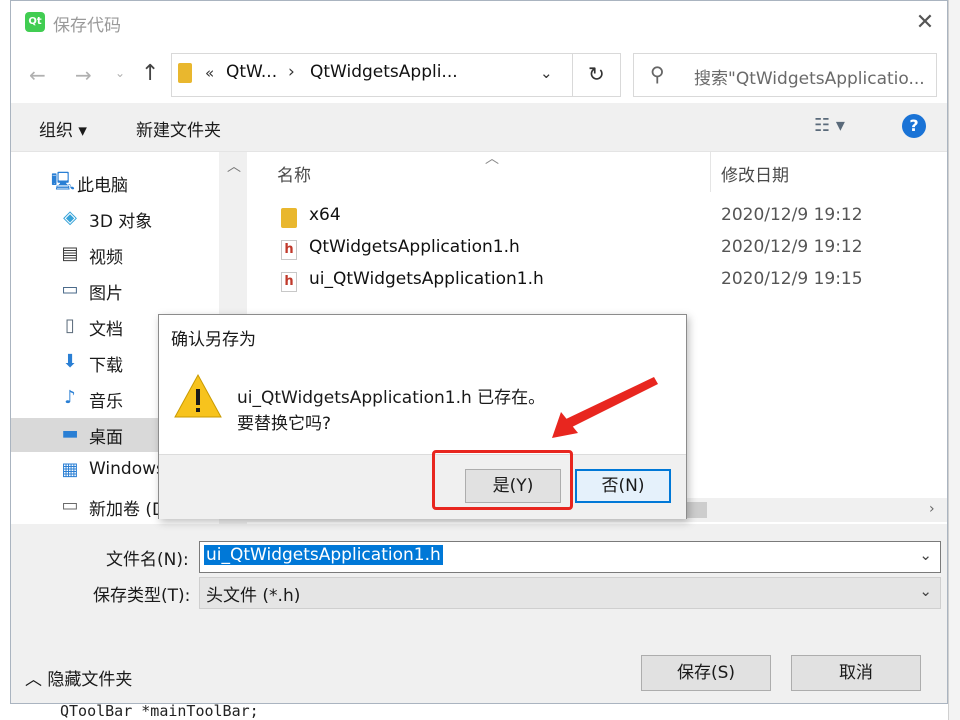  What do you see at coordinates (570, 557) in the screenshot?
I see `filename-input: ui_QtWidgetsApplication1.h ⌄` at bounding box center [570, 557].